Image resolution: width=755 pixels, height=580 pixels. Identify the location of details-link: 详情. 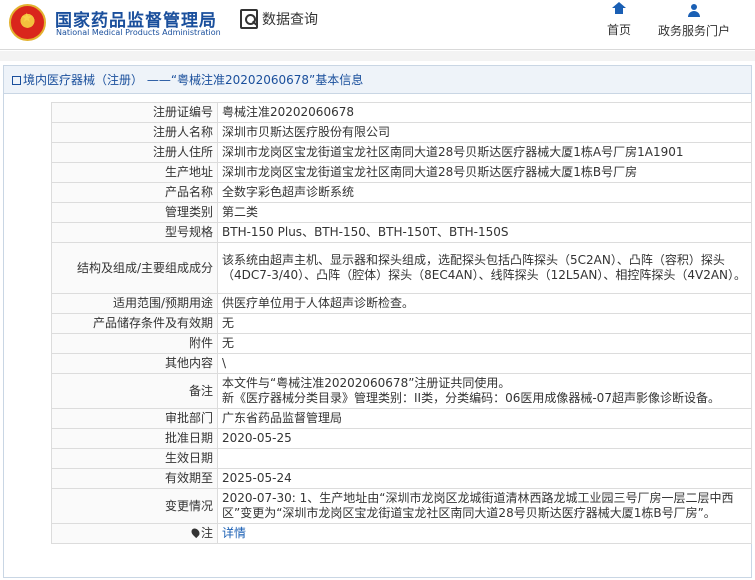
(234, 533).